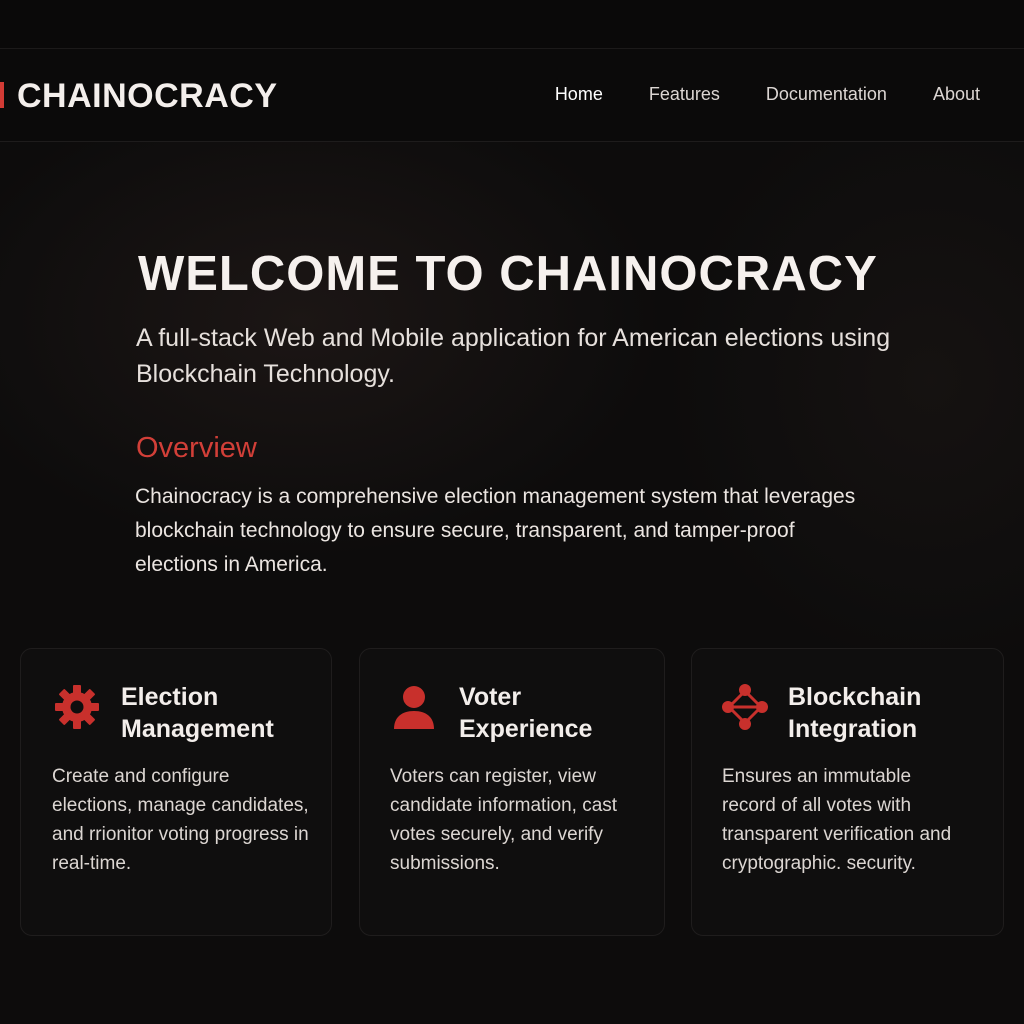  What do you see at coordinates (826, 94) in the screenshot?
I see `nav-item-documentation: Documentation` at bounding box center [826, 94].